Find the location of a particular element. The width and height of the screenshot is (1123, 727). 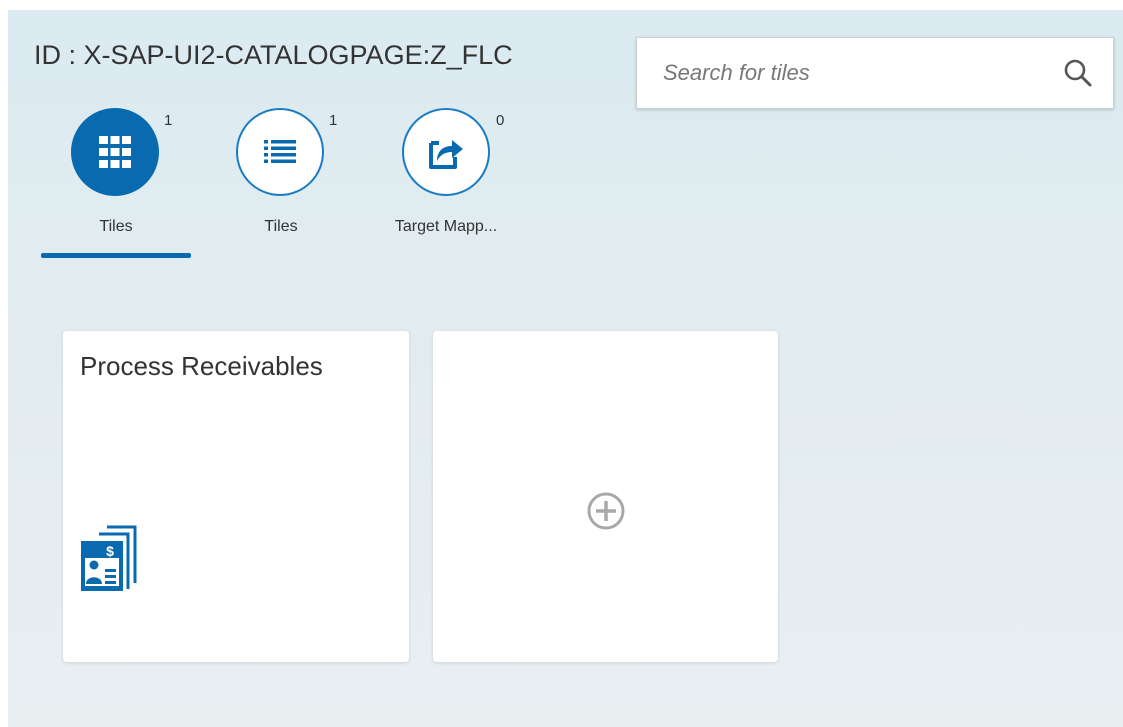

page-title: ID : X-SAP-UI2-CATALOGPAGE:Z_FLC is located at coordinates (273, 55).